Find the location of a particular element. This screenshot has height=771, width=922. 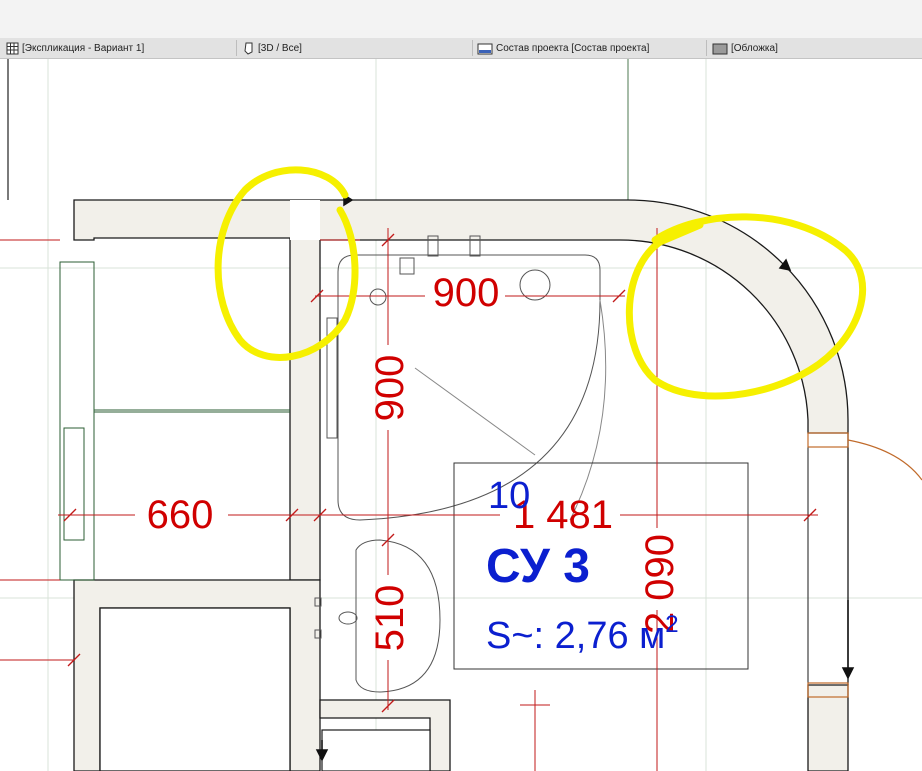

dimension-left-width: 660 is located at coordinates (180, 515).